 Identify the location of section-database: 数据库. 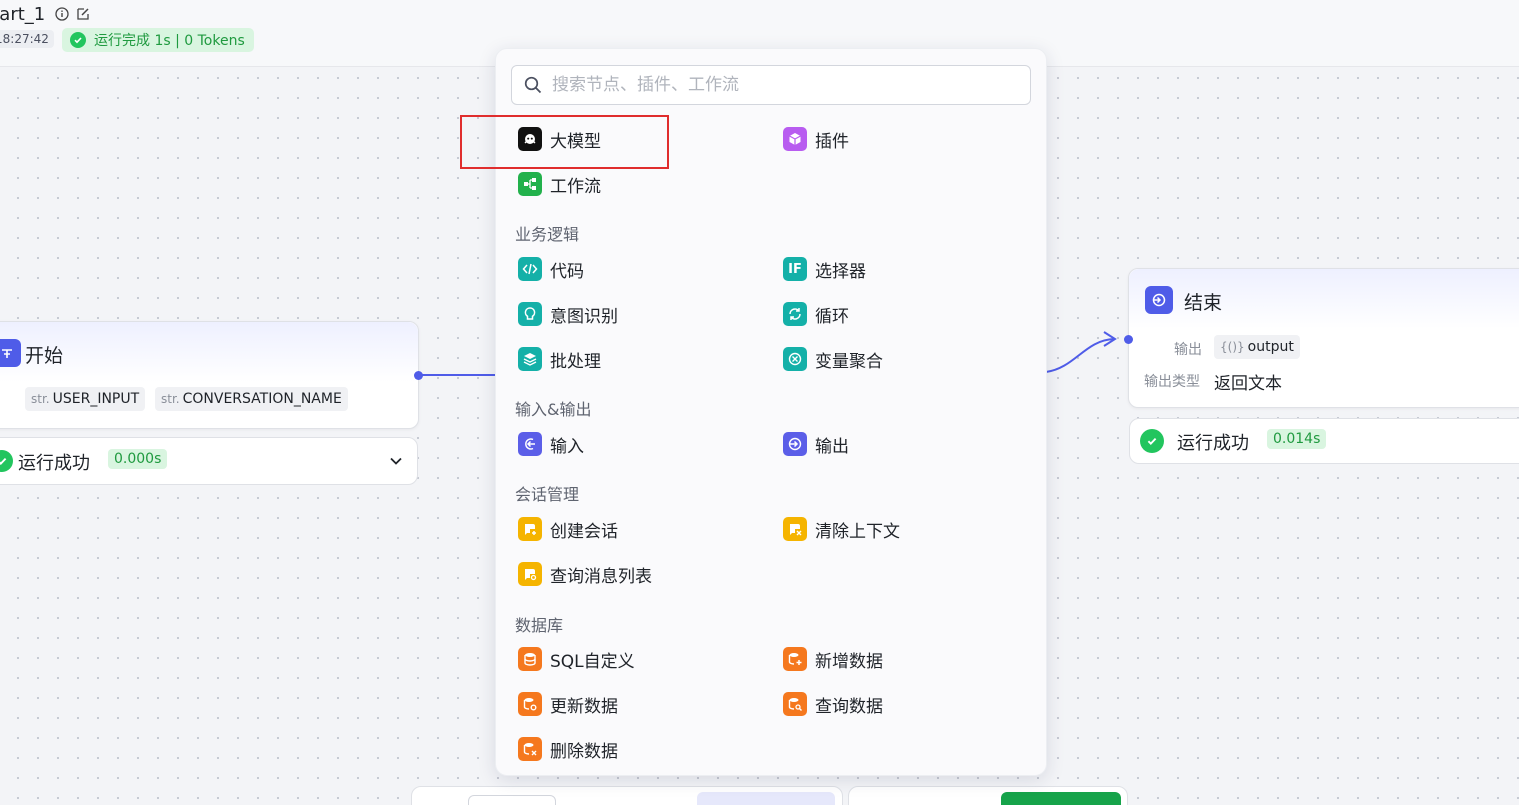
(539, 625).